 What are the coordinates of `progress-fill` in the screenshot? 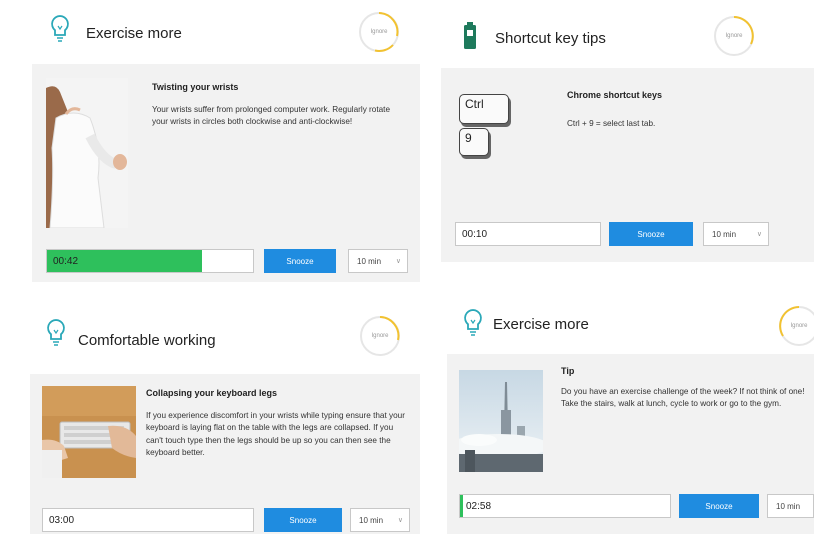 It's located at (461, 506).